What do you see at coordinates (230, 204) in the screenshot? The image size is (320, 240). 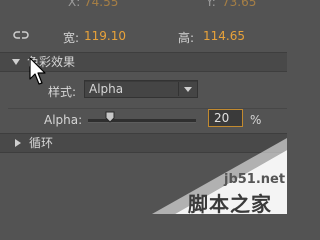 I see `watermark-site-name: 脚本之家` at bounding box center [230, 204].